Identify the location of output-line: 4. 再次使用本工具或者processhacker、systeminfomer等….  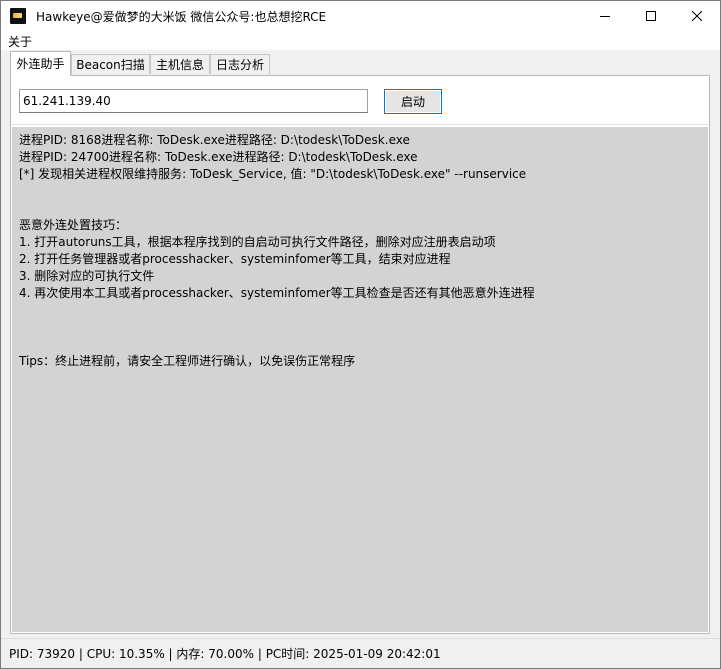
(277, 293).